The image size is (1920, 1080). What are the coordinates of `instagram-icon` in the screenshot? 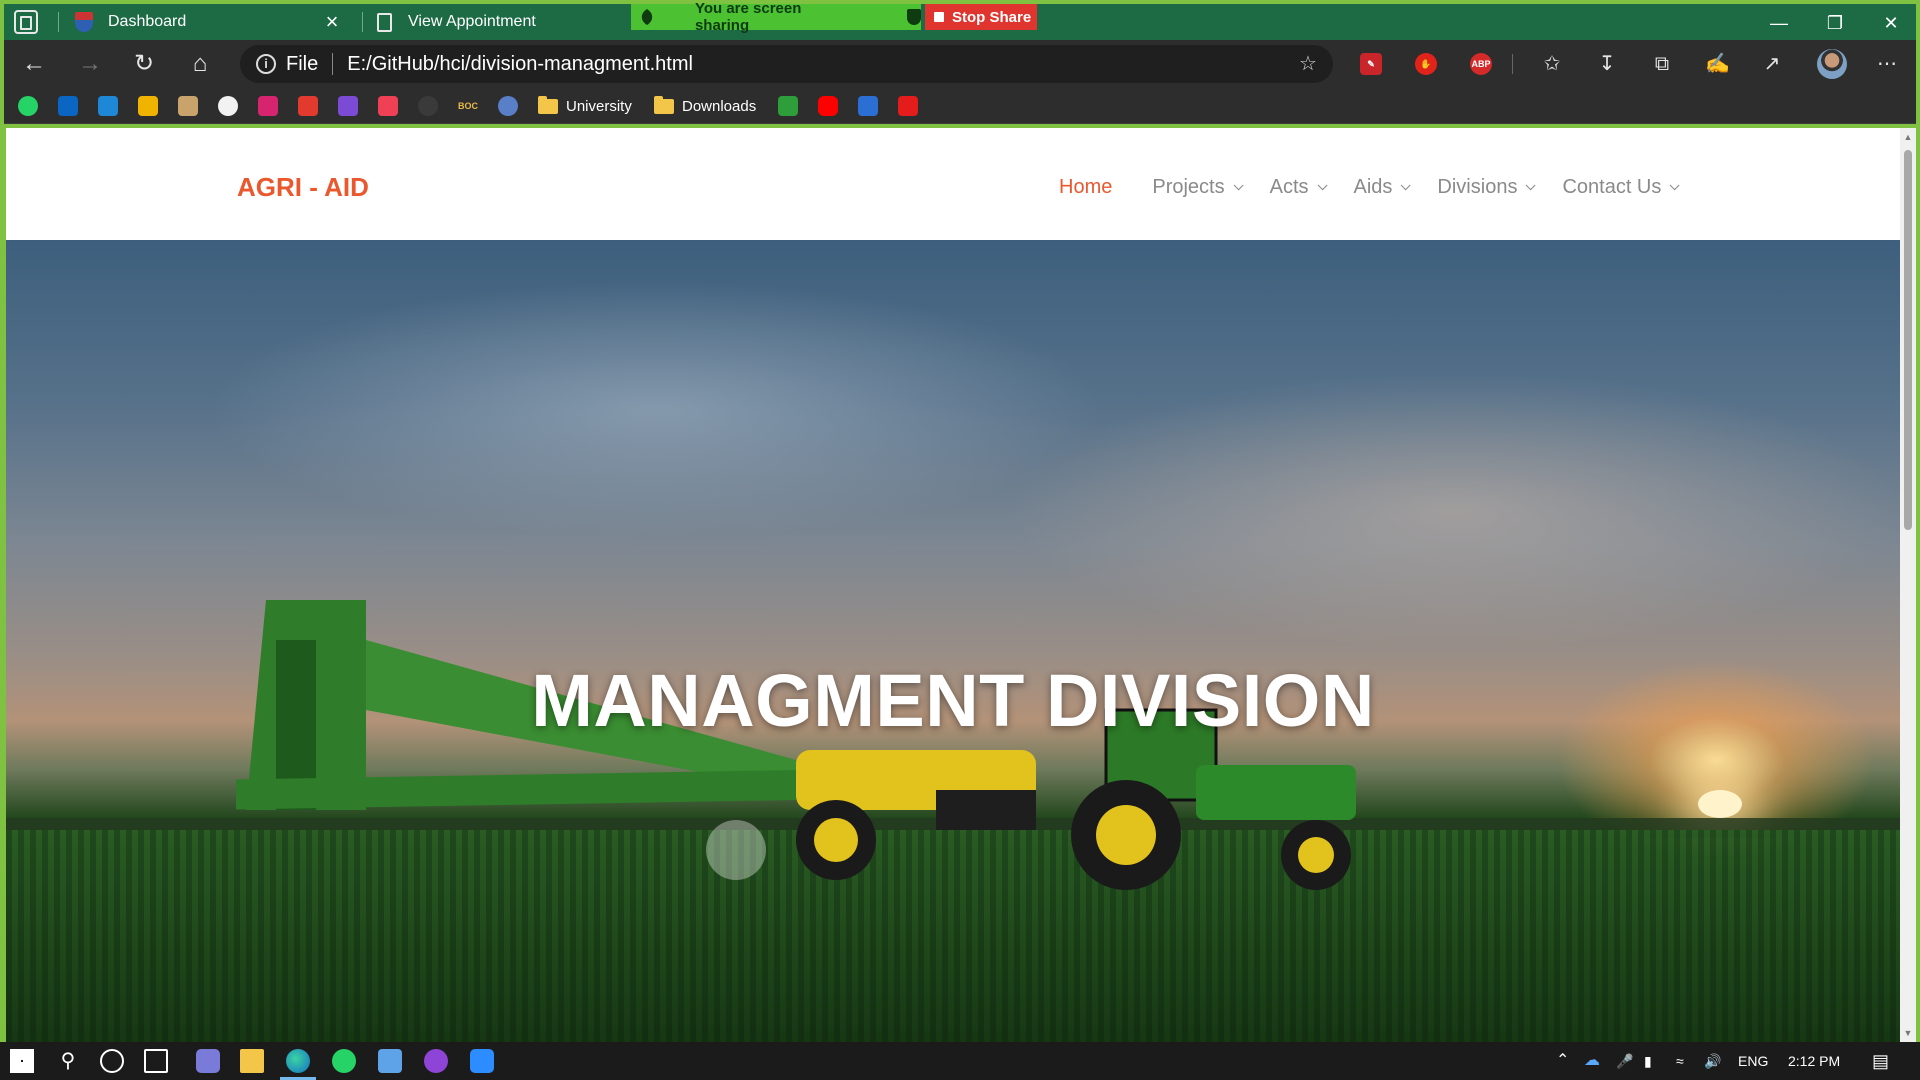 It's located at (268, 106).